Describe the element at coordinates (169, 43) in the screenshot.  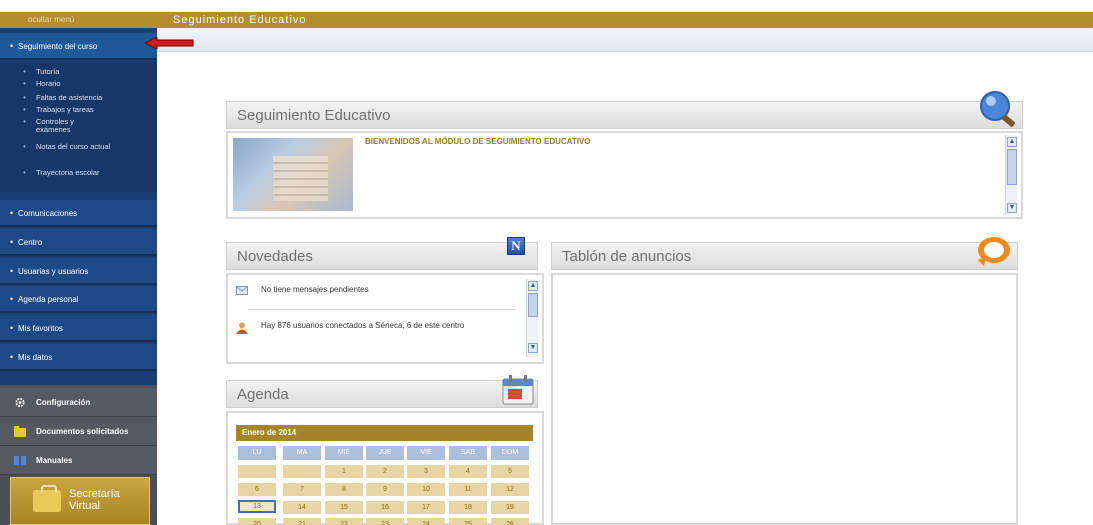
I see `red-arrow-icon` at that location.